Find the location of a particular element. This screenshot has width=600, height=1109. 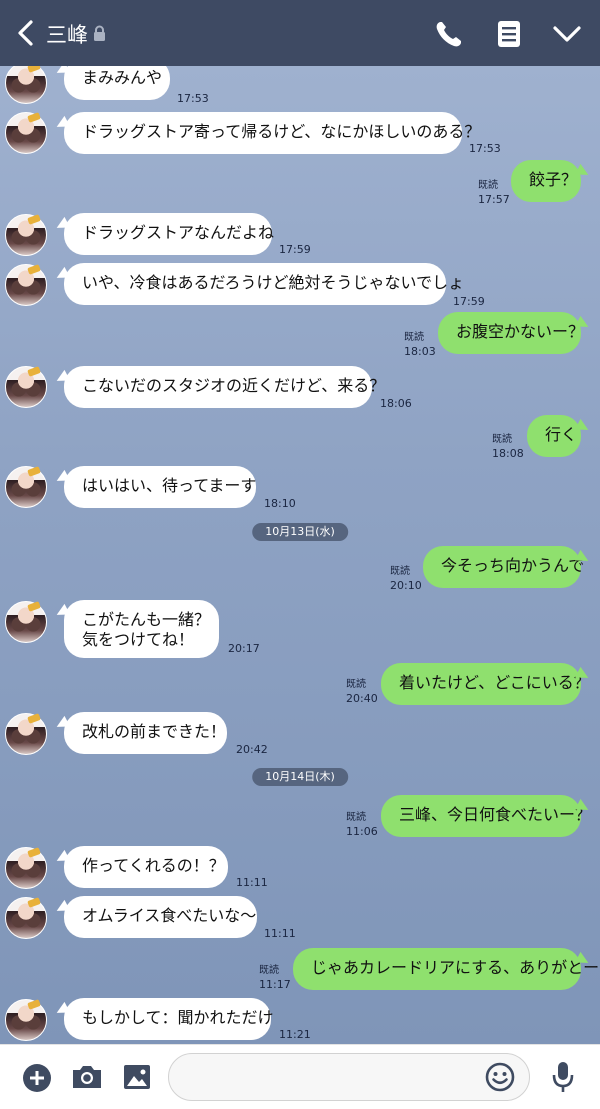

message-bubble-outgoing: 今そっち向かうんで is located at coordinates (503, 567).